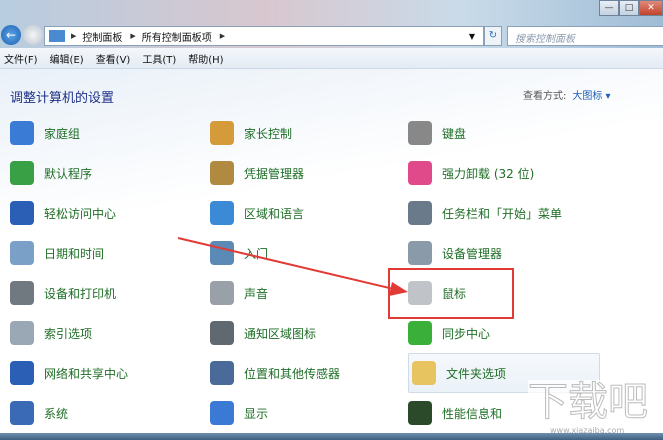 This screenshot has height=440, width=663. I want to click on red-arrow, so click(292, 266).